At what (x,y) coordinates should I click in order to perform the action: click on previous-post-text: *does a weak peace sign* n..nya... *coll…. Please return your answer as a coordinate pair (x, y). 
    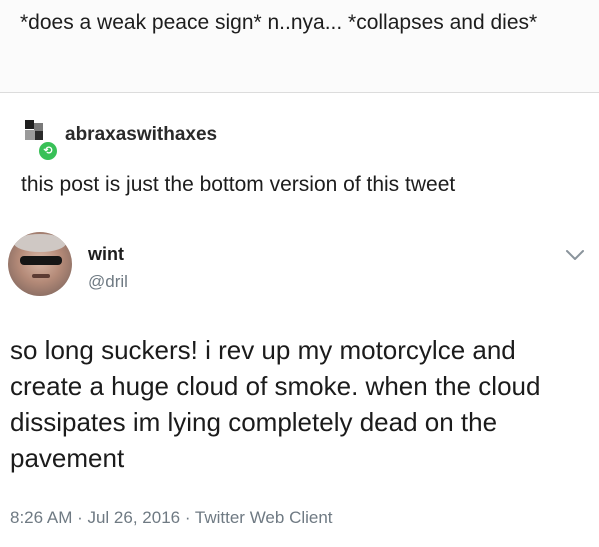
    Looking at the image, I should click on (279, 22).